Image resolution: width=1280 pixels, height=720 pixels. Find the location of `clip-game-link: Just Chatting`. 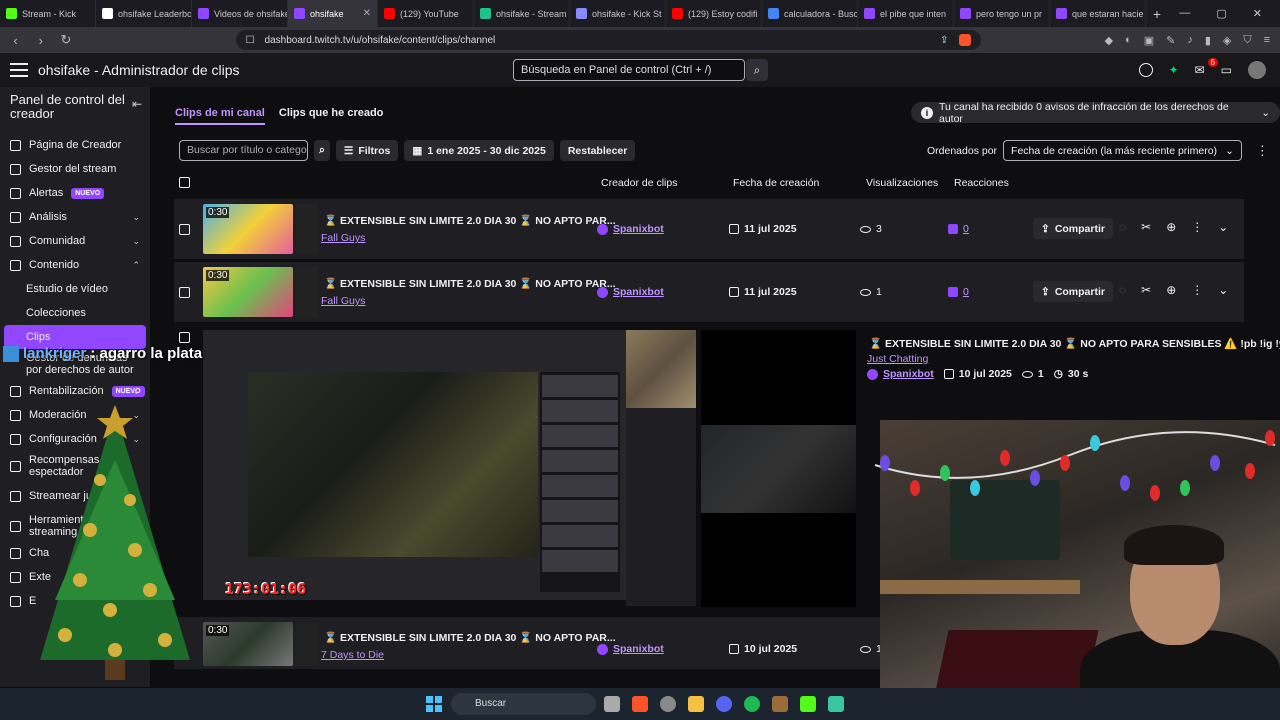

clip-game-link: Just Chatting is located at coordinates (897, 359).